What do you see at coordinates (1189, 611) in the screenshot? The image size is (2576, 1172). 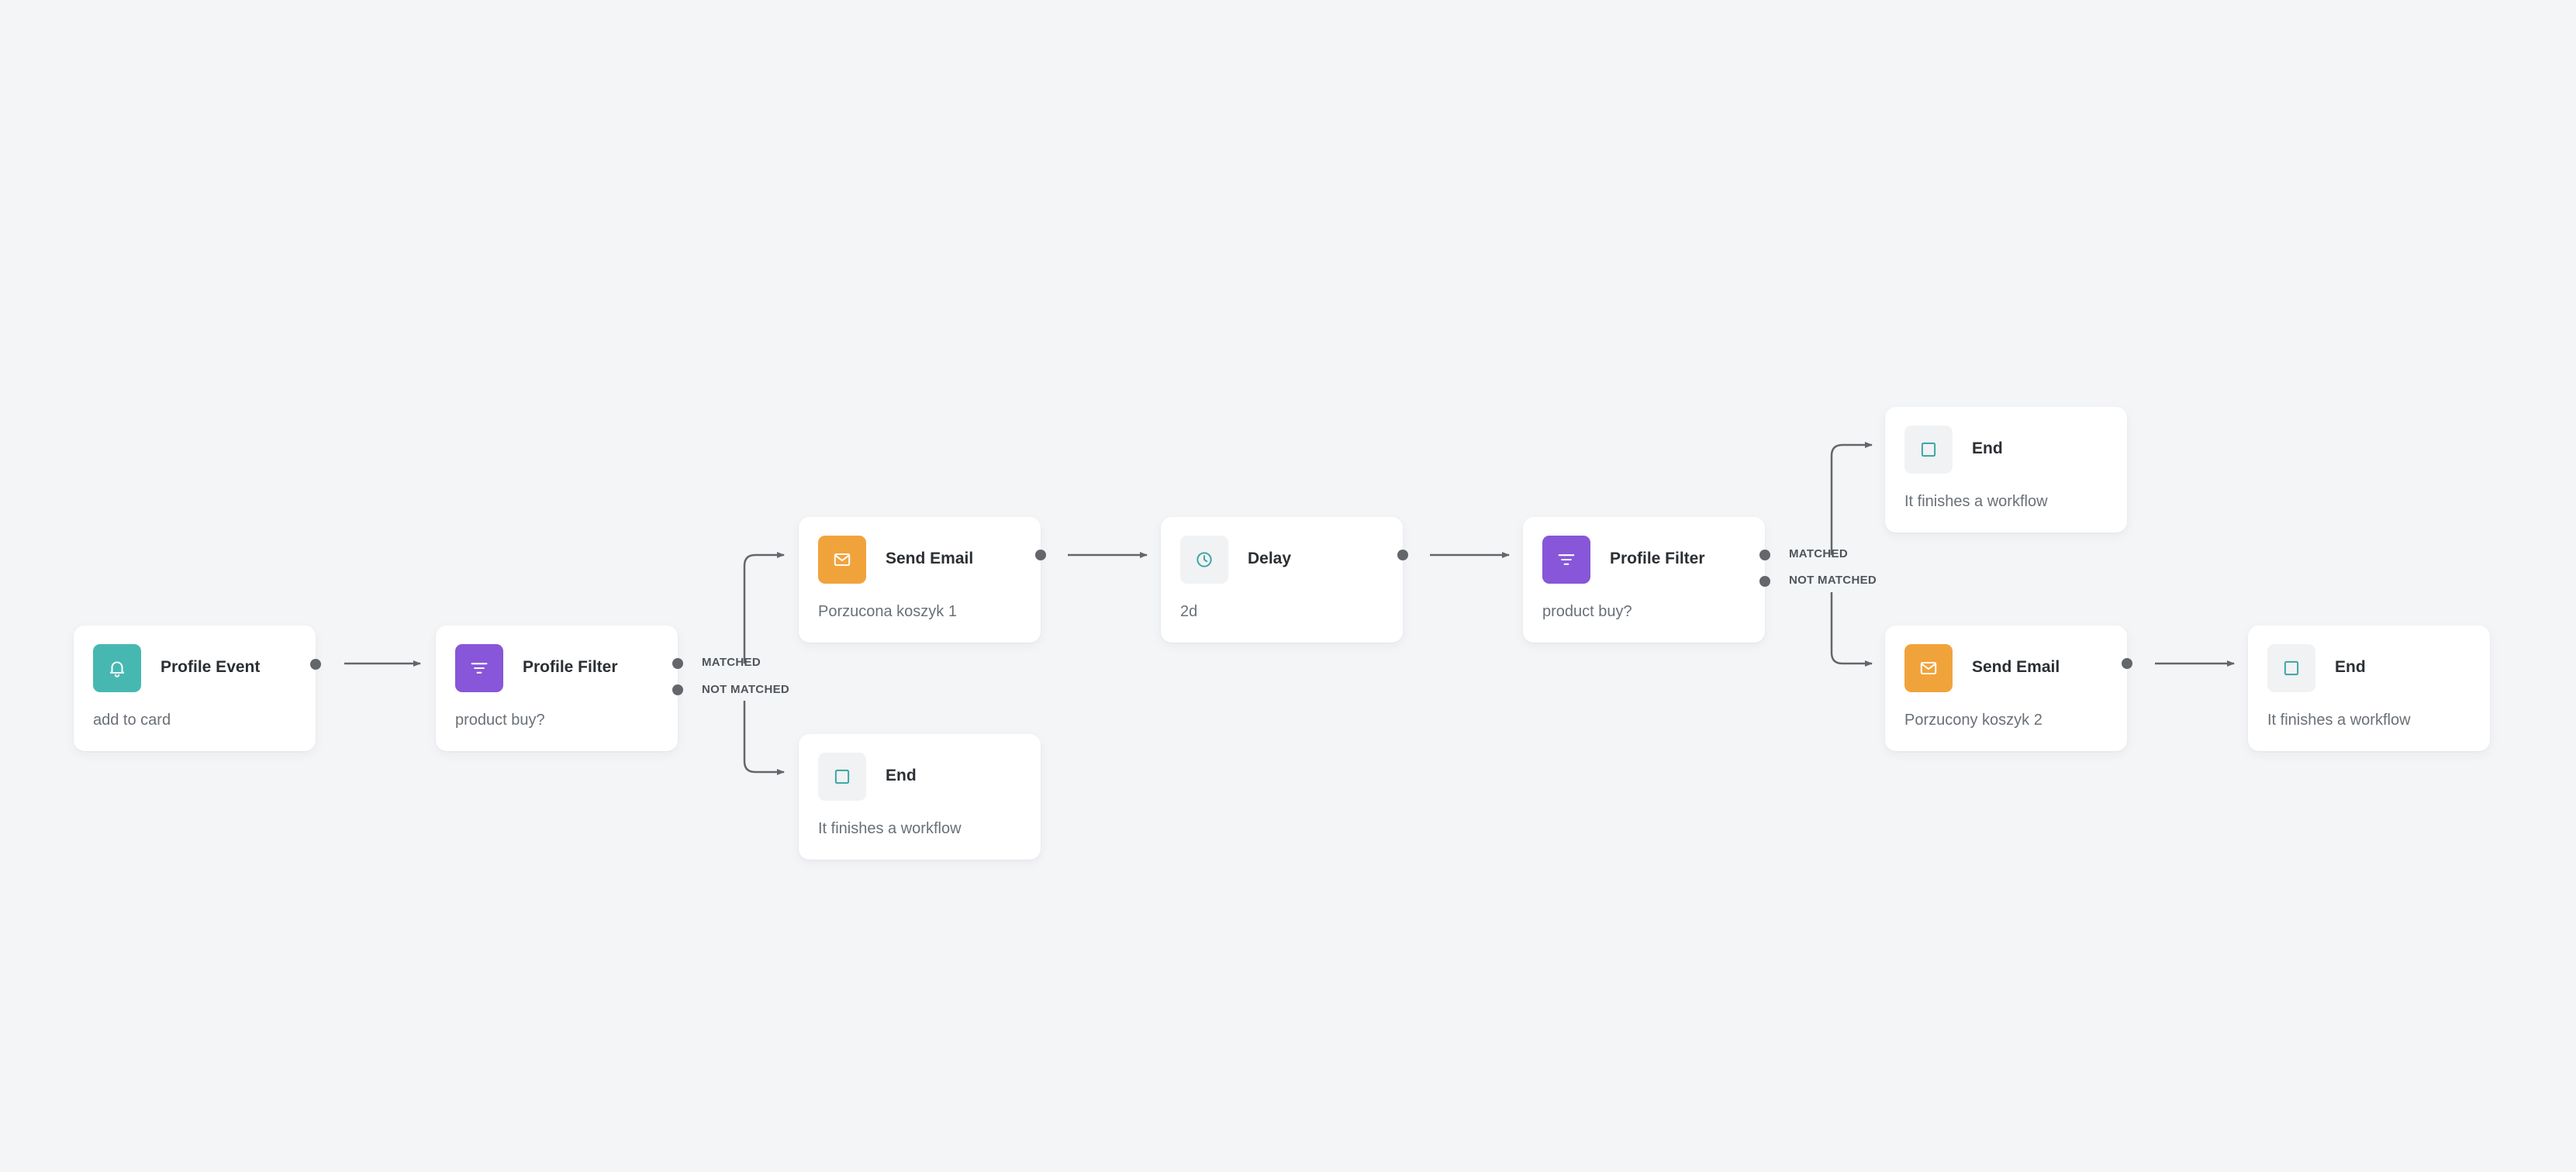 I see `node-subtitle: 2d` at bounding box center [1189, 611].